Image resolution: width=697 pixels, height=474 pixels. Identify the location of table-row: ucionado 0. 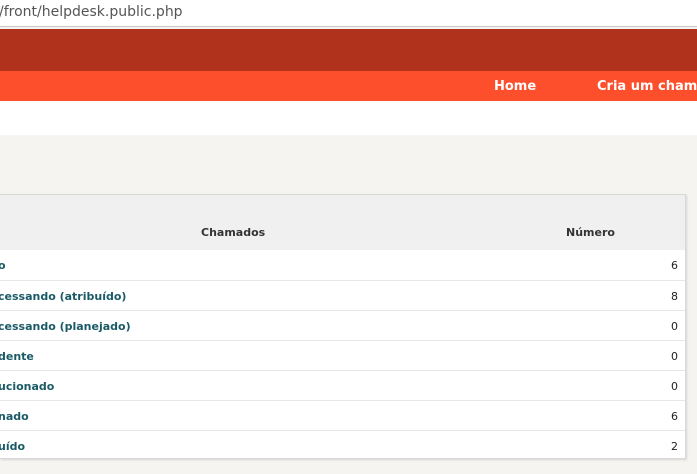
(342, 385).